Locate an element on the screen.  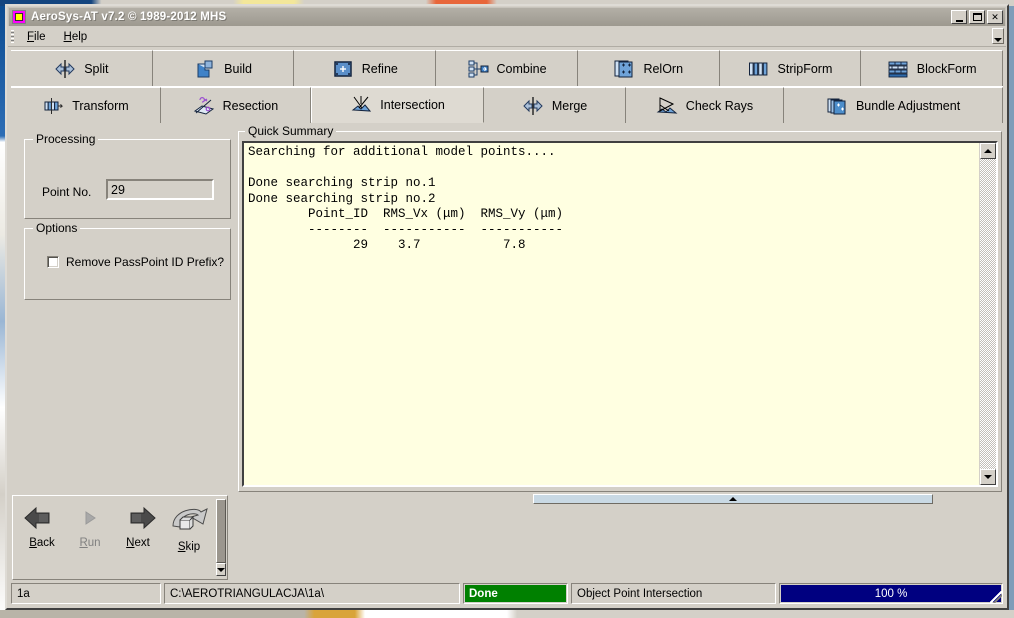
nav-label: Run is located at coordinates (90, 543).